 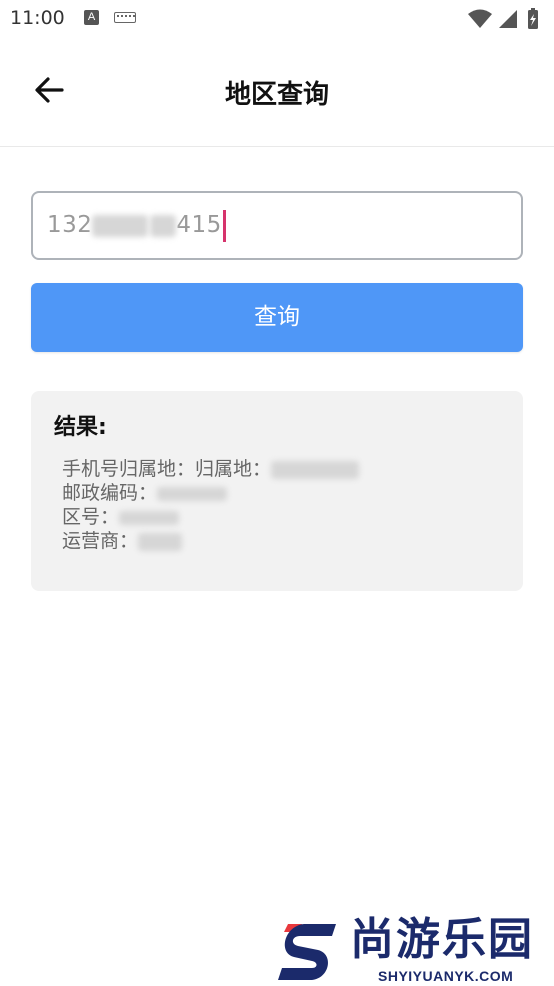 What do you see at coordinates (480, 18) in the screenshot?
I see `wifi-icon` at bounding box center [480, 18].